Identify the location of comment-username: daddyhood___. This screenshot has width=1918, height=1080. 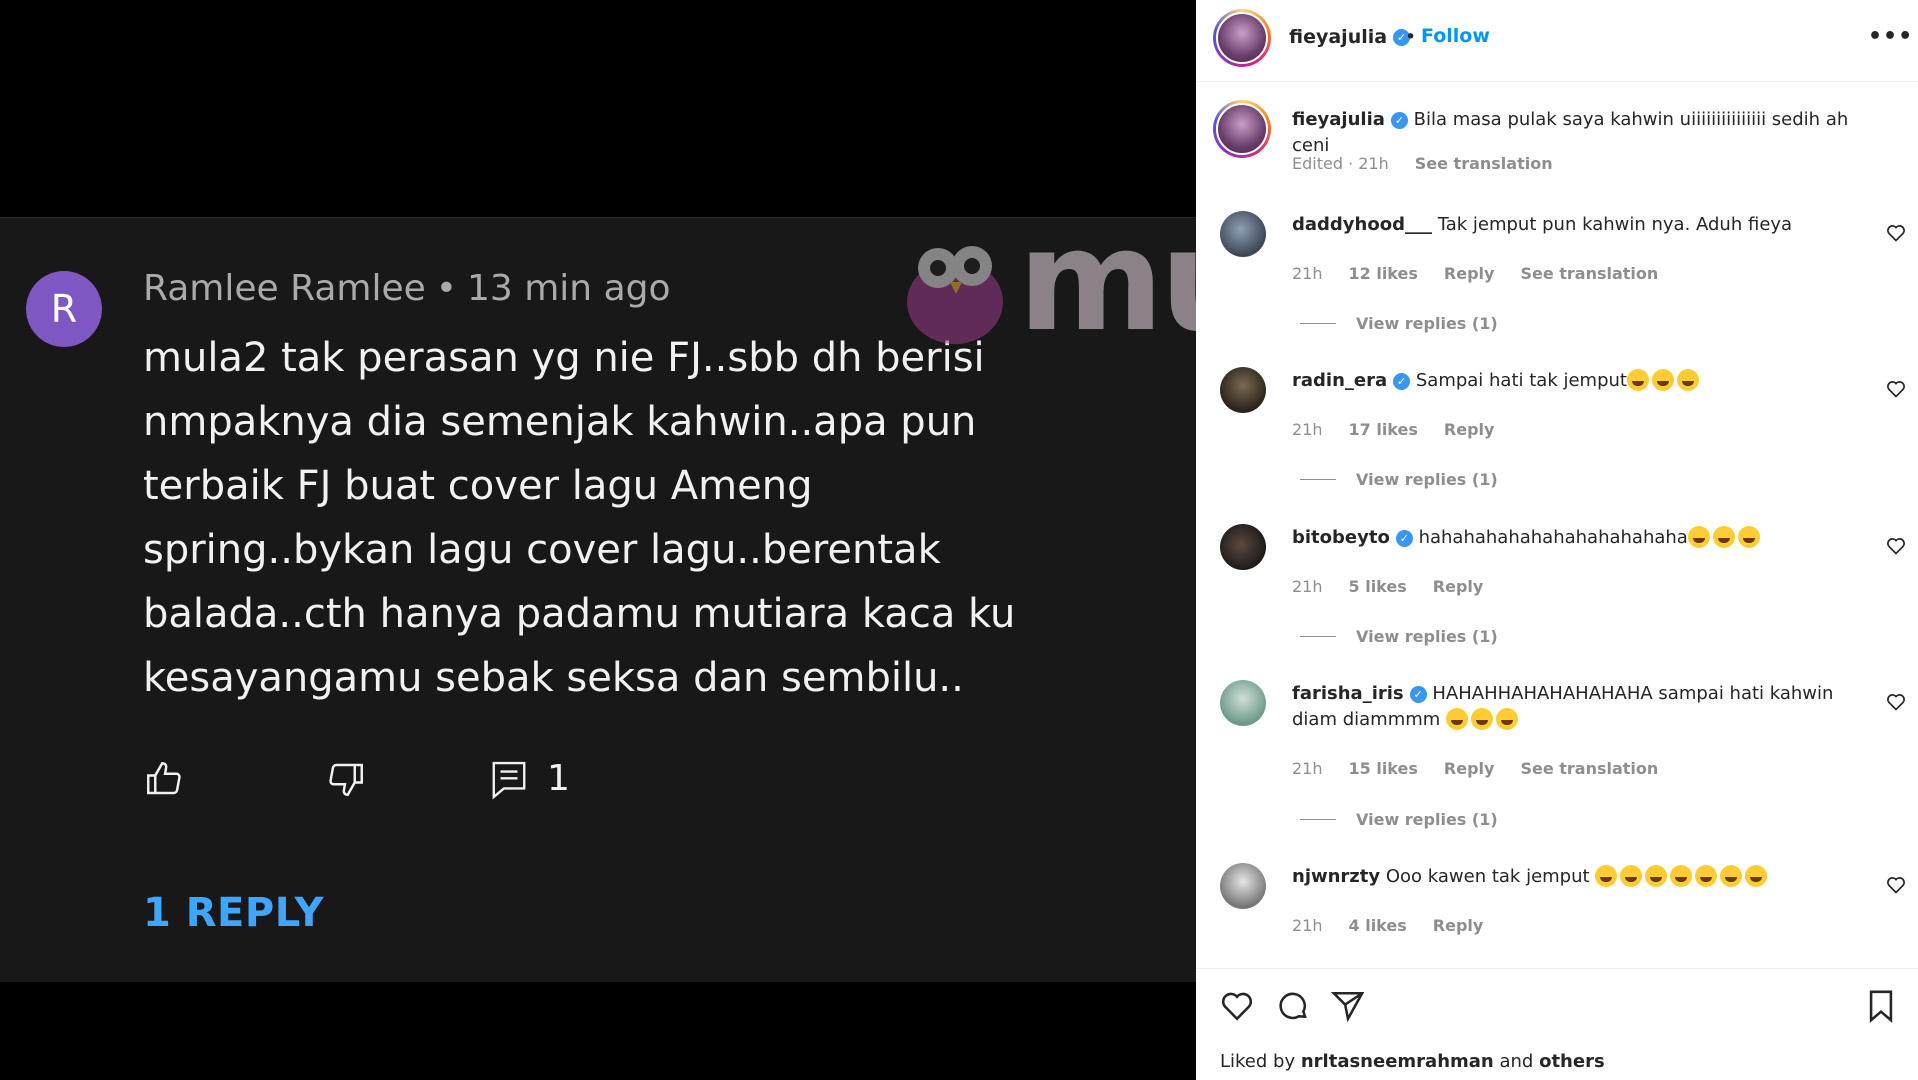
(1362, 224).